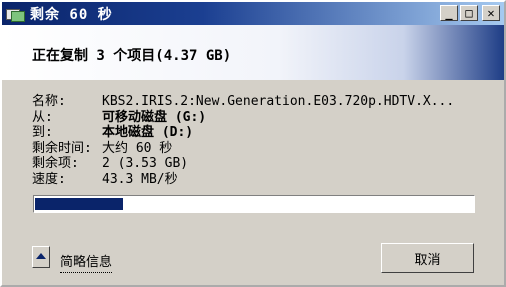 This screenshot has width=506, height=287. I want to click on collapse-up-arrow-icon, so click(41, 256).